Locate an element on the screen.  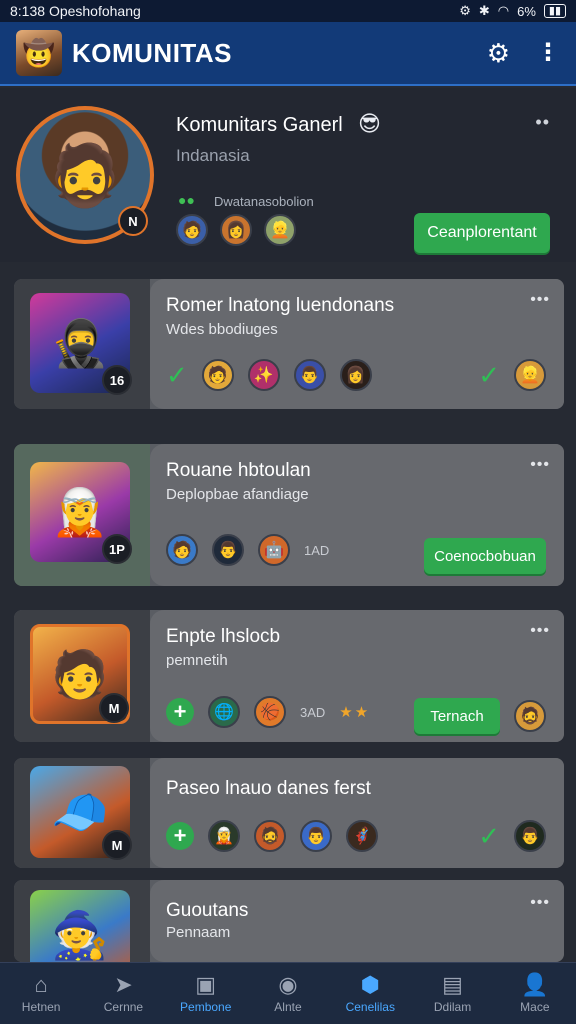
member-avatar: 🧝 is located at coordinates (224, 836).